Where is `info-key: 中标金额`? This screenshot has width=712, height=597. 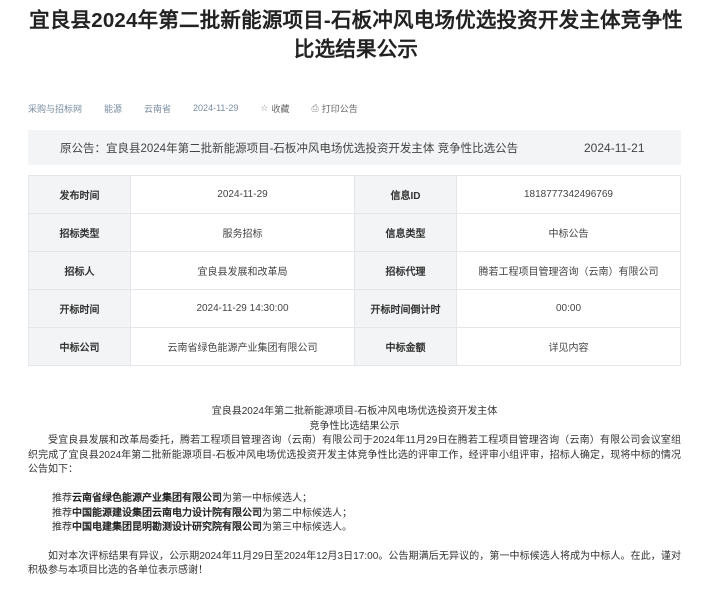 info-key: 中标金额 is located at coordinates (405, 346).